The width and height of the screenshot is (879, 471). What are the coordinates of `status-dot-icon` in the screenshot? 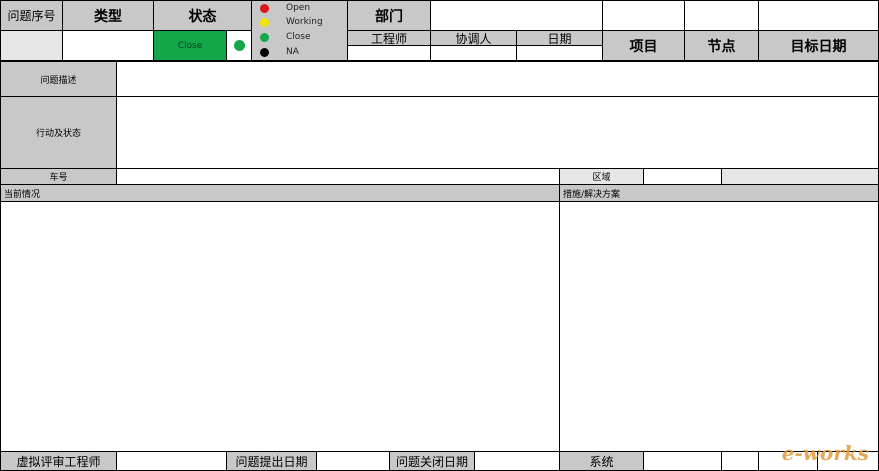 It's located at (239, 45).